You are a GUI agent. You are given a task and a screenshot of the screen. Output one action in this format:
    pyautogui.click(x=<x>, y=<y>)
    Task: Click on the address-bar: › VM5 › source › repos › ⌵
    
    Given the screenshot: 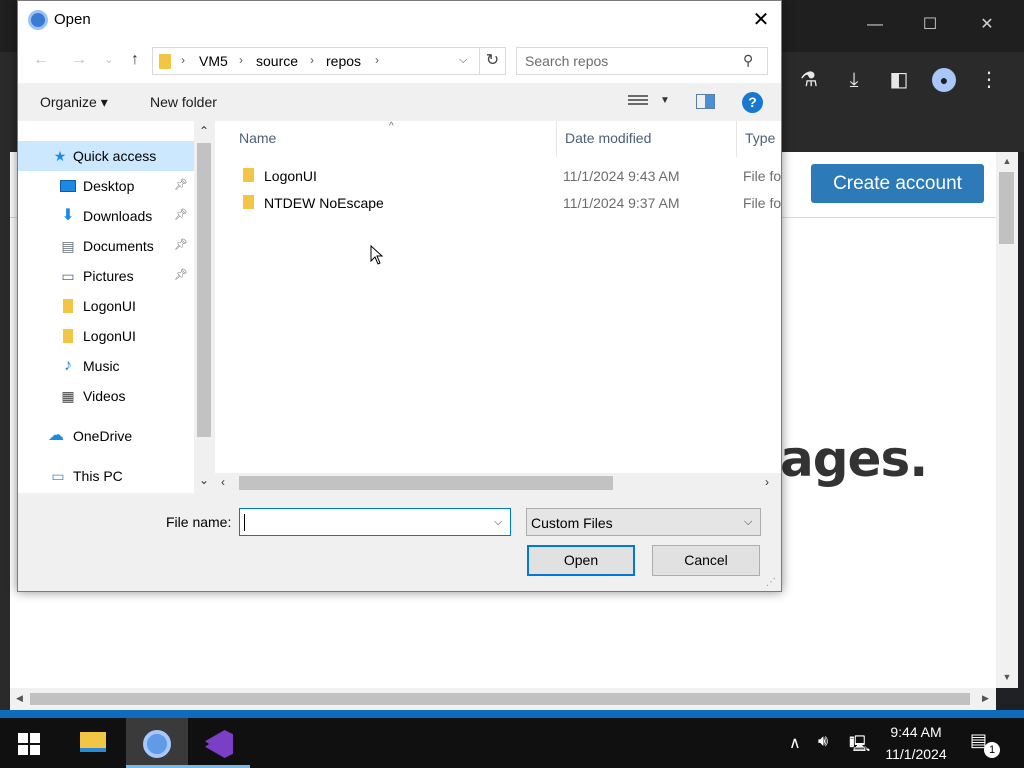 What is the action you would take?
    pyautogui.click(x=316, y=61)
    